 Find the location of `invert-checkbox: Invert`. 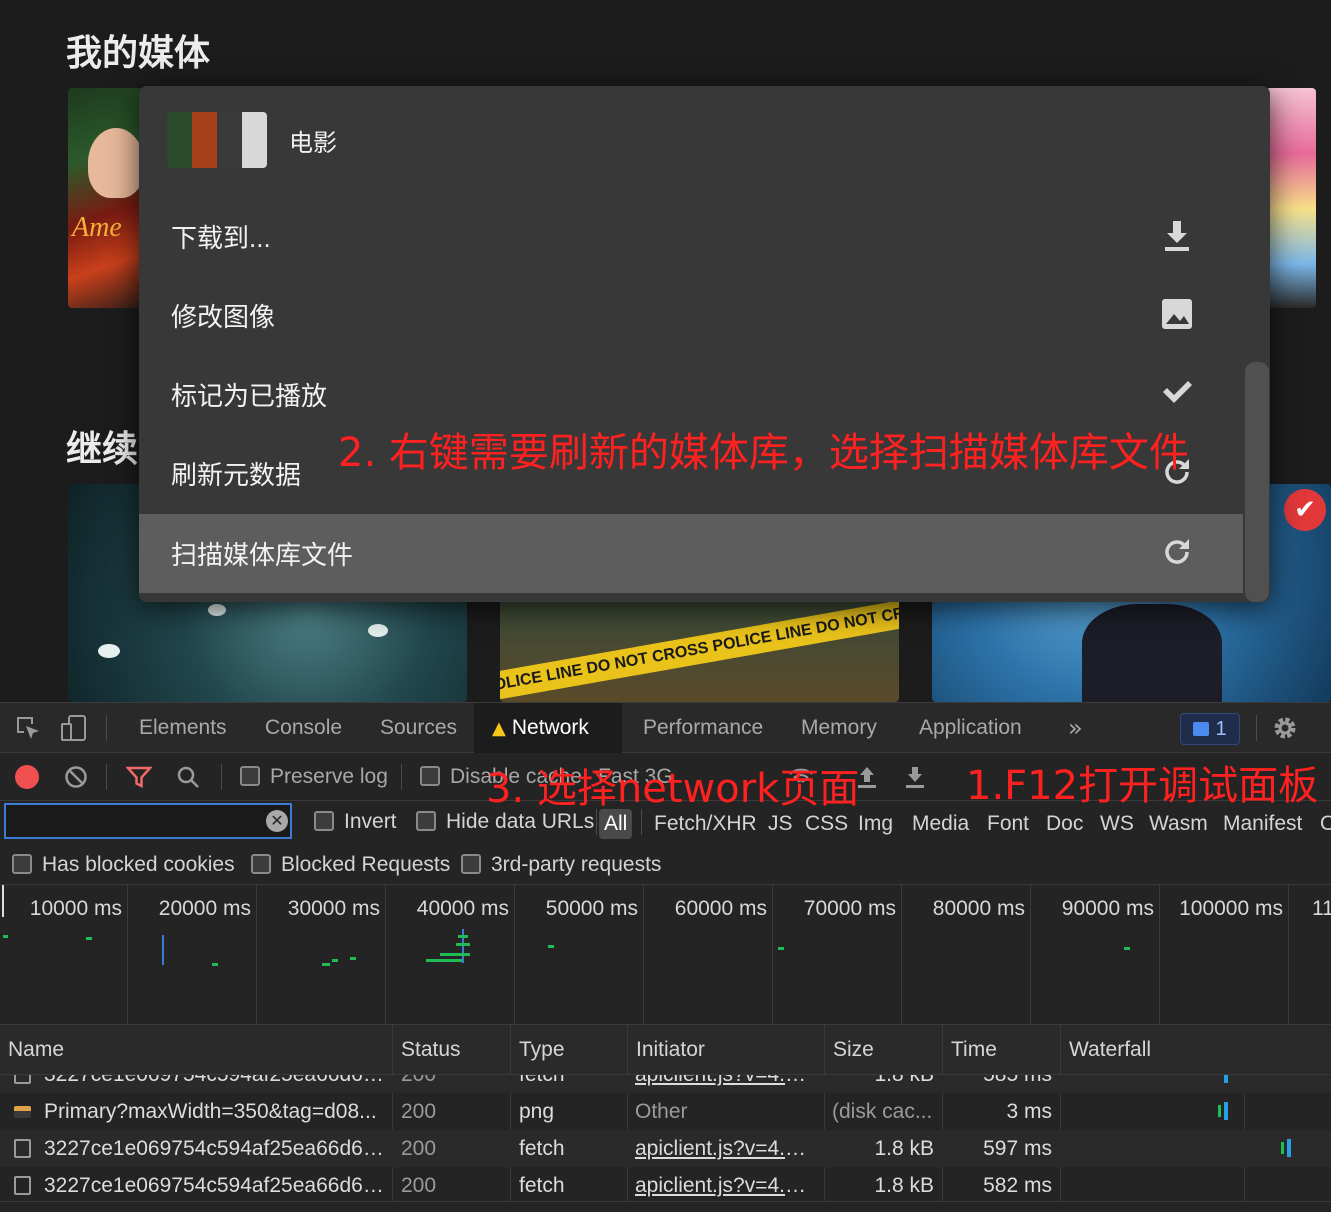

invert-checkbox: Invert is located at coordinates (355, 822).